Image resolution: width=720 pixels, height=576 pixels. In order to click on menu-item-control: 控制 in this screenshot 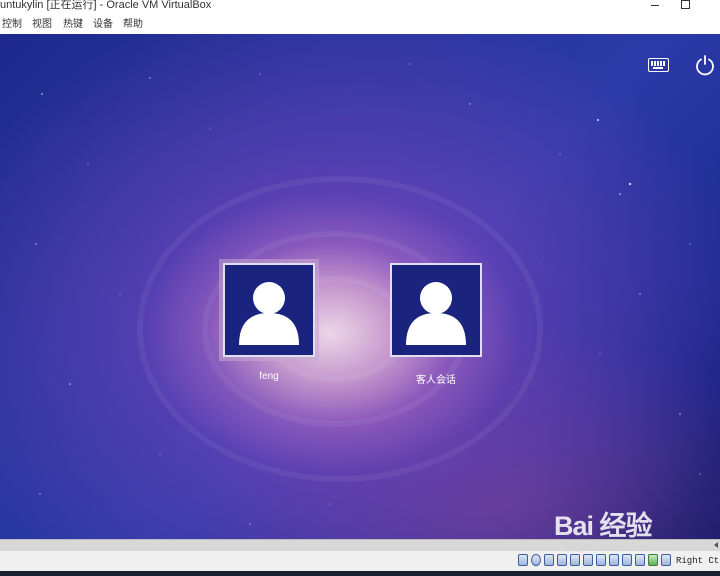, I will do `click(12, 24)`.